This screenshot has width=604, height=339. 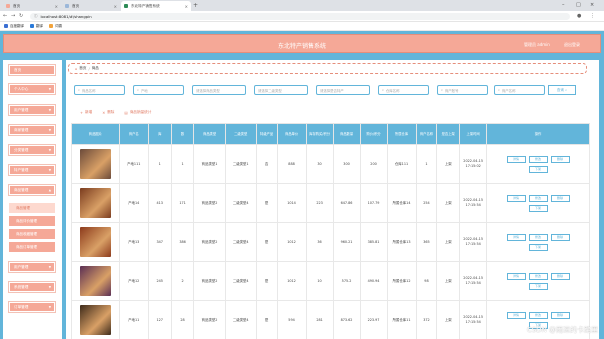 I want to click on delete-button: ✕ 删除, so click(x=108, y=112).